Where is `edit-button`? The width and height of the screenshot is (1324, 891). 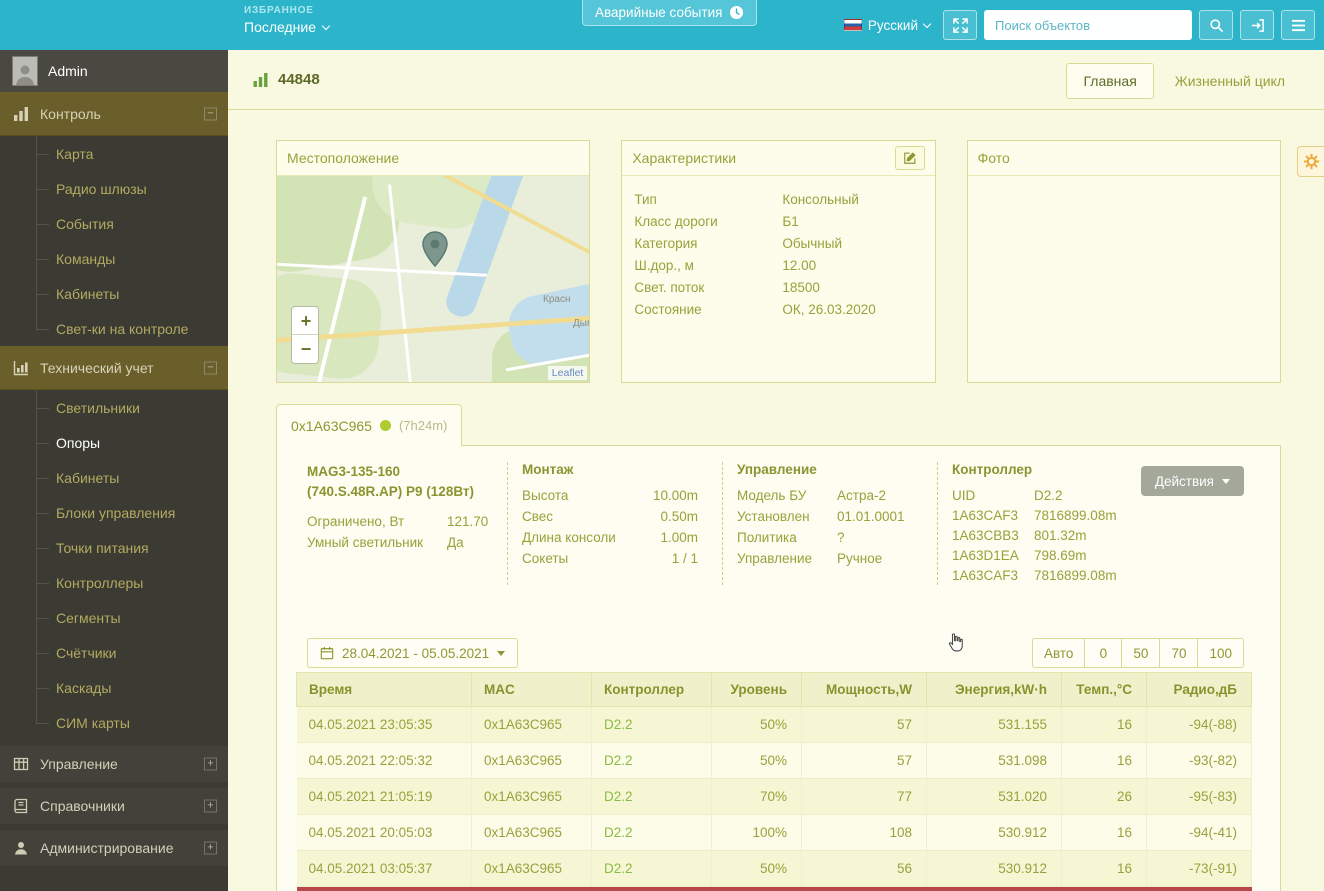 edit-button is located at coordinates (909, 158).